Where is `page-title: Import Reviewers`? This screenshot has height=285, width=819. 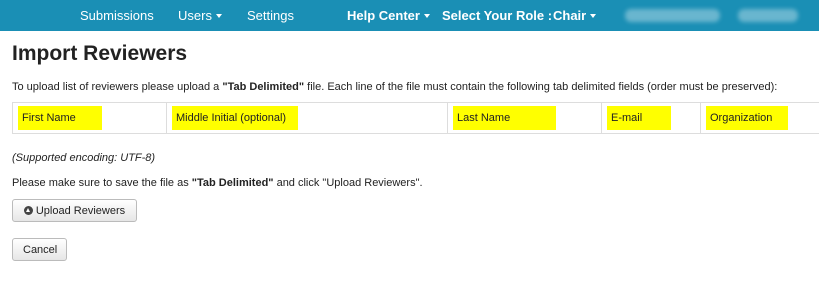
page-title: Import Reviewers is located at coordinates (100, 53).